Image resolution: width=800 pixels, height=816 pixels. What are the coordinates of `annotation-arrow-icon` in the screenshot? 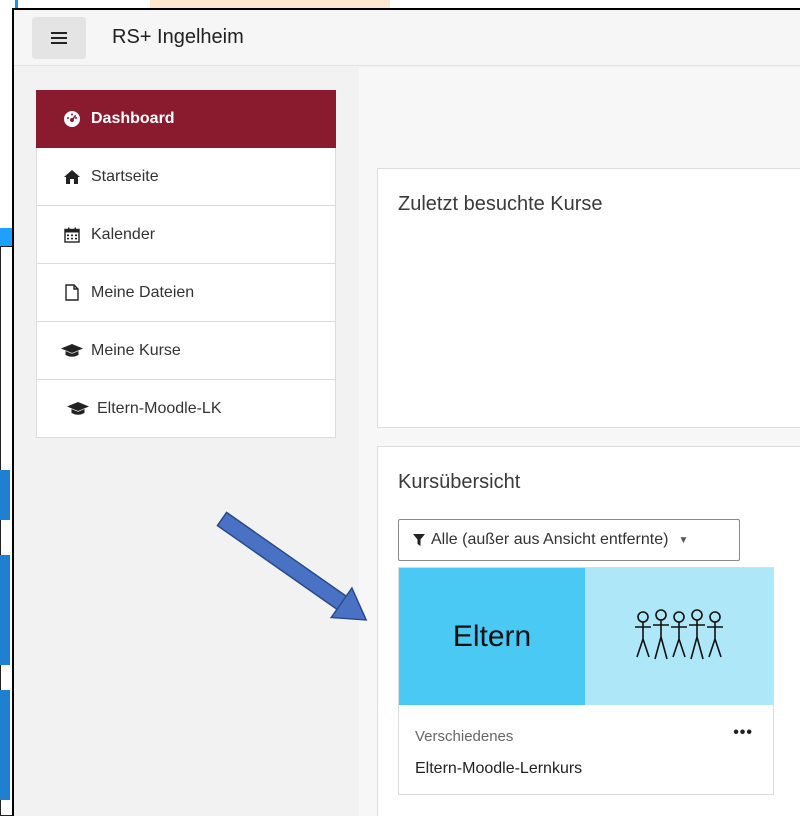 It's located at (292, 566).